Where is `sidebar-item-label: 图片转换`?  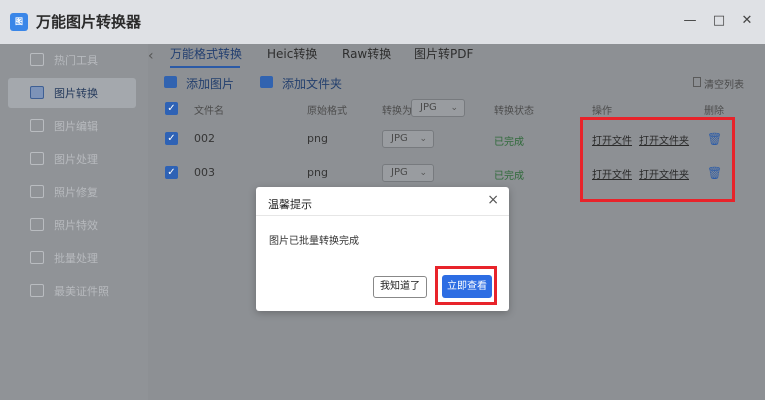
sidebar-item-label: 图片转换 is located at coordinates (76, 93).